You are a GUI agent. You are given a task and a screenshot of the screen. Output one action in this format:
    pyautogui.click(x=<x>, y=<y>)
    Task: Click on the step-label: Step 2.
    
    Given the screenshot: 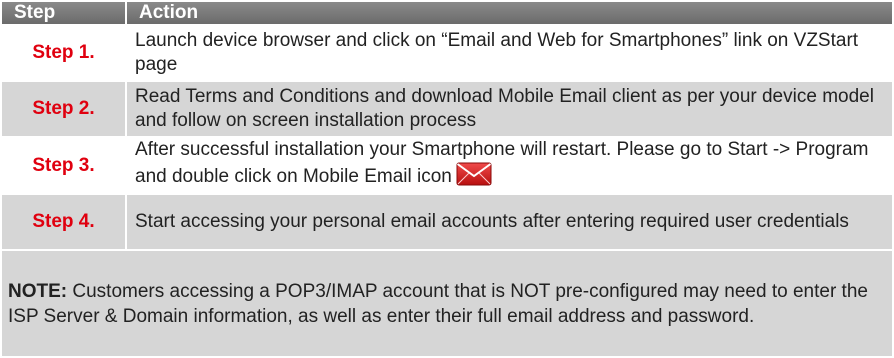 What is the action you would take?
    pyautogui.click(x=63, y=109)
    